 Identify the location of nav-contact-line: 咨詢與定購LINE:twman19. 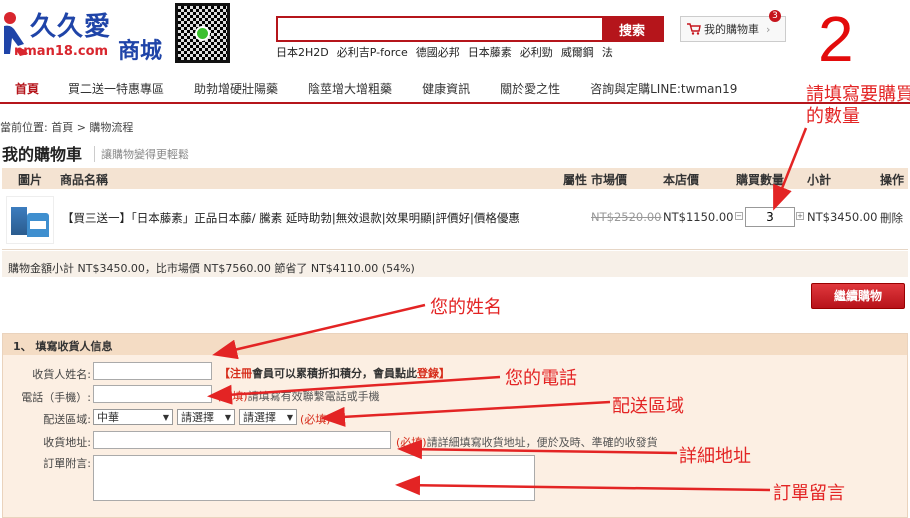
(663, 89).